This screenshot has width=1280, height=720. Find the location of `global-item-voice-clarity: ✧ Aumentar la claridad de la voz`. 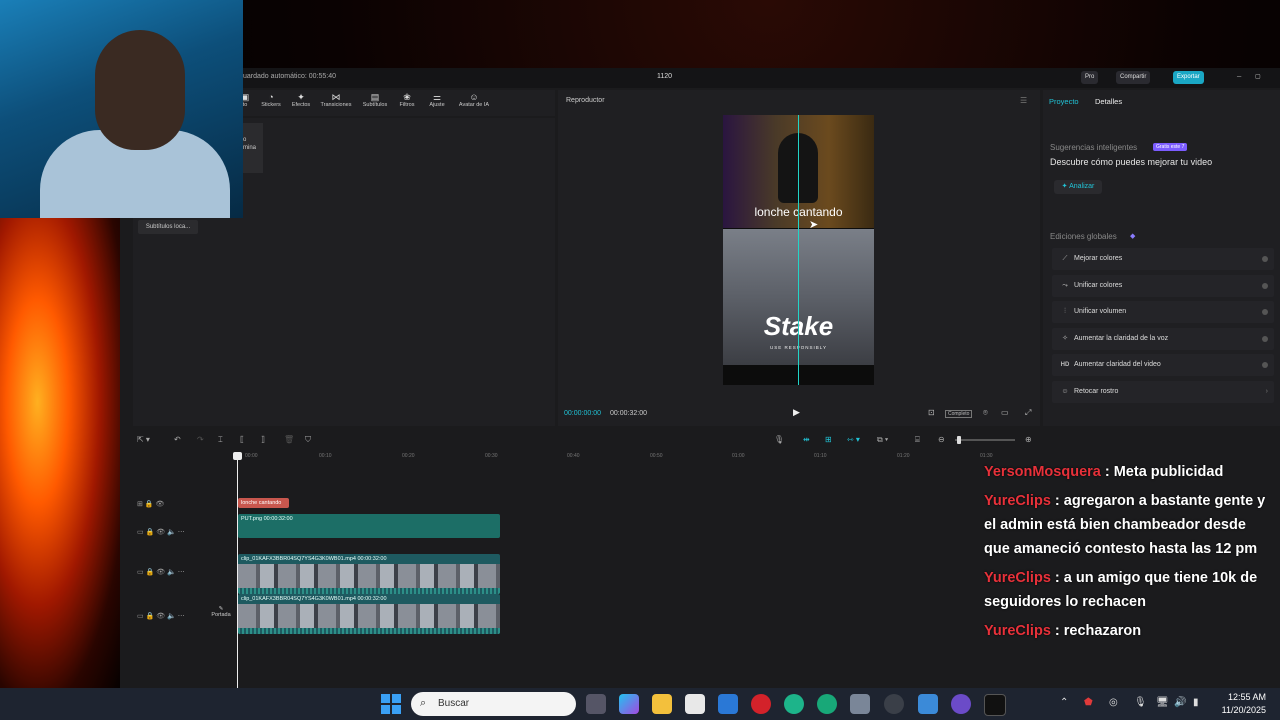

global-item-voice-clarity: ✧ Aumentar la claridad de la voz is located at coordinates (1163, 339).